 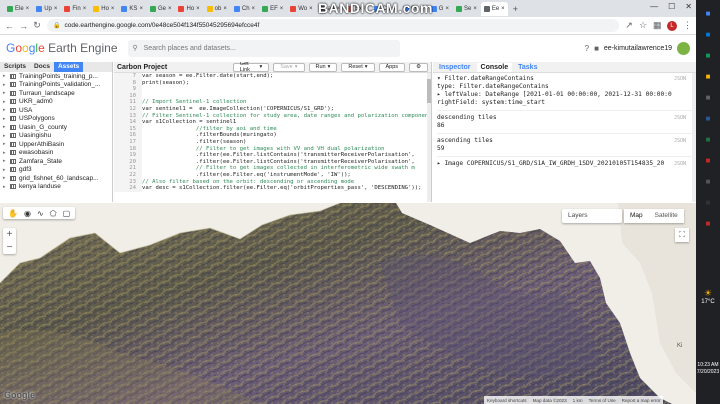 I want to click on help-icon: ?, so click(x=587, y=48).